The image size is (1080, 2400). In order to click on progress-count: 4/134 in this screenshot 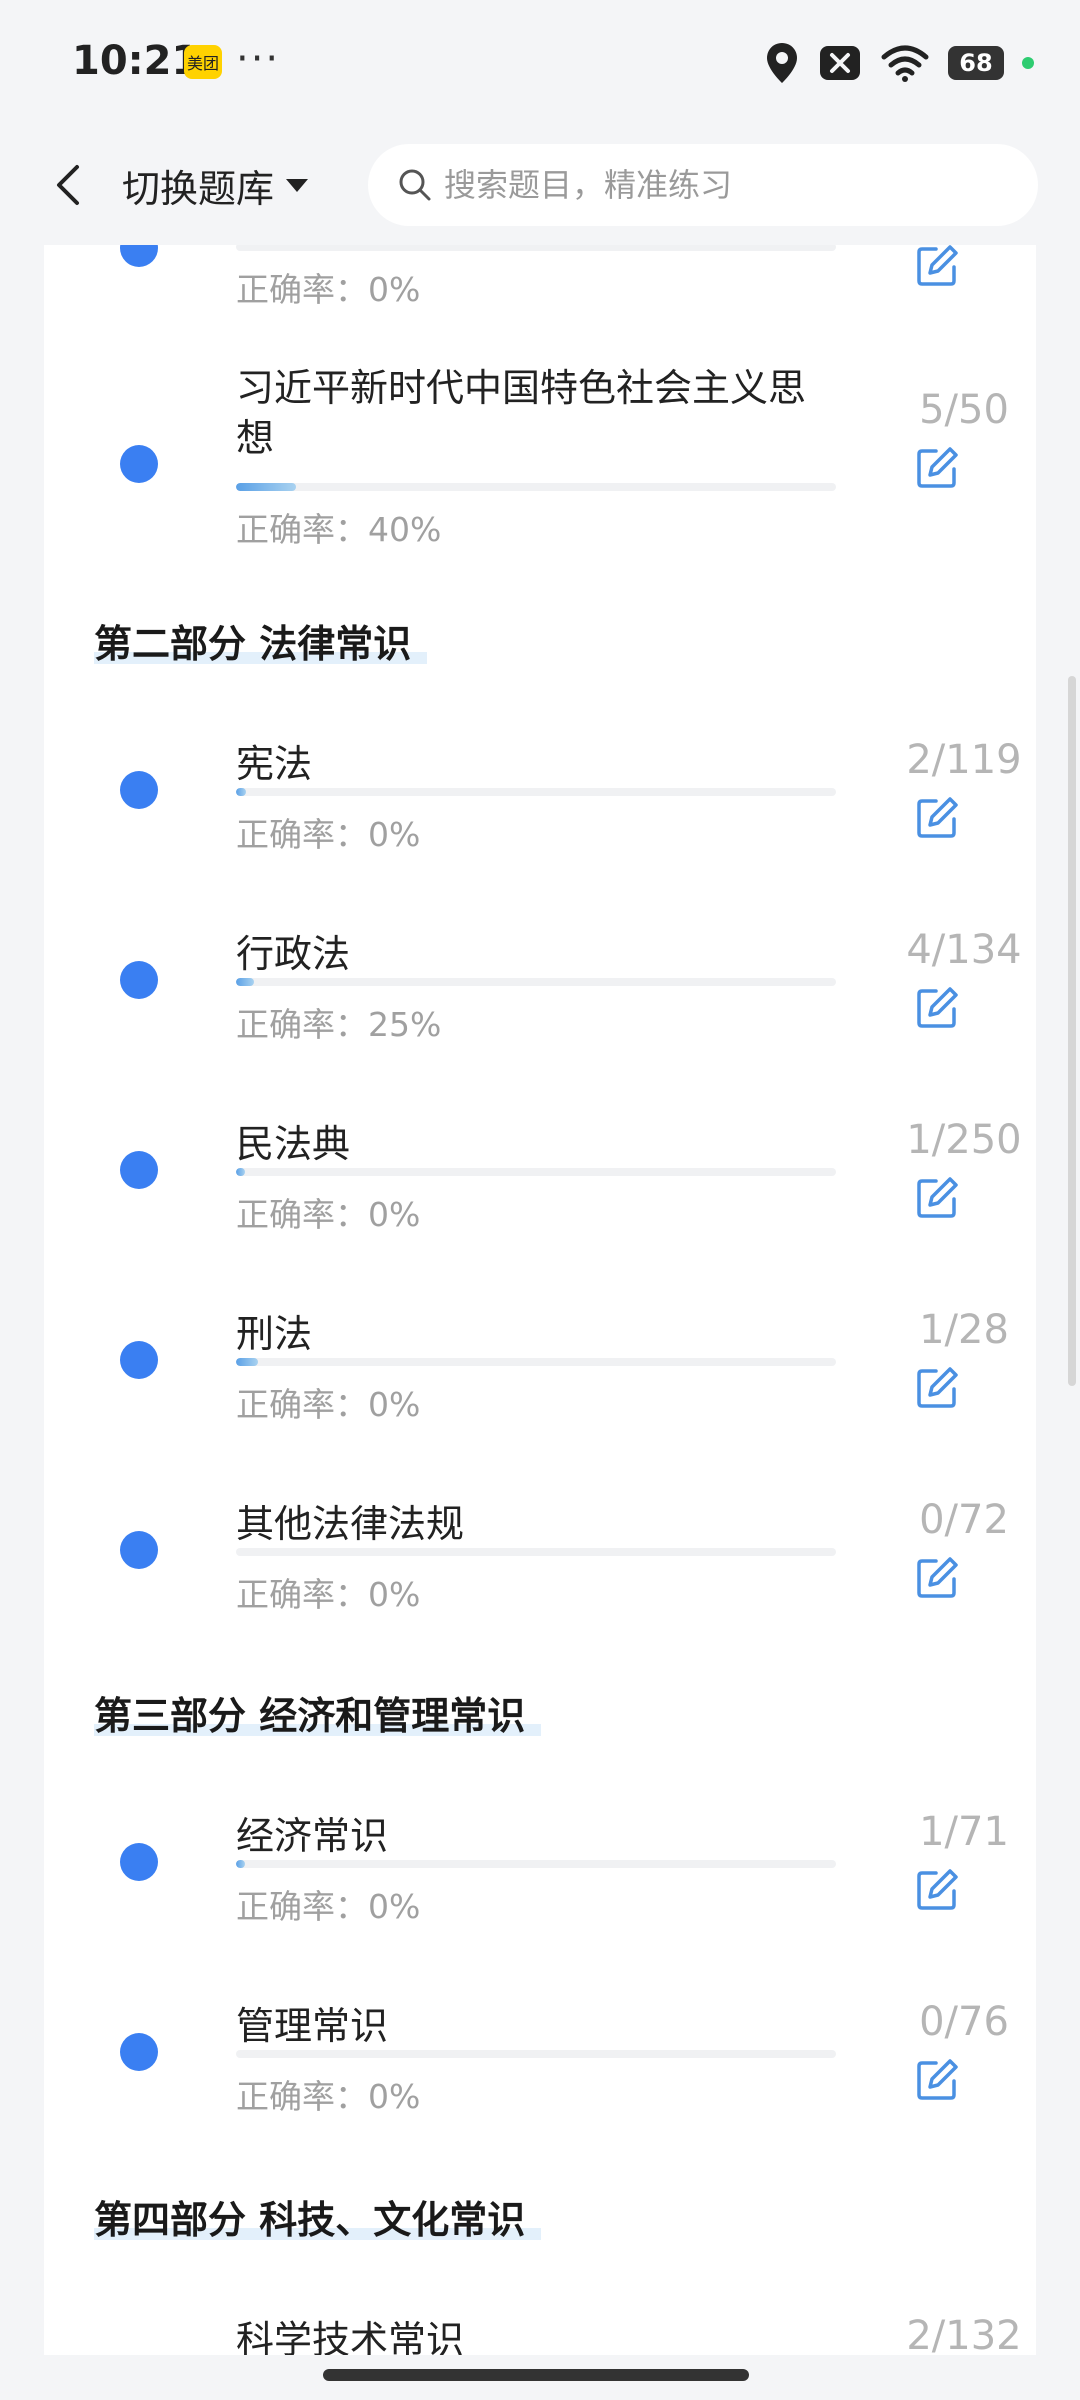, I will do `click(964, 950)`.